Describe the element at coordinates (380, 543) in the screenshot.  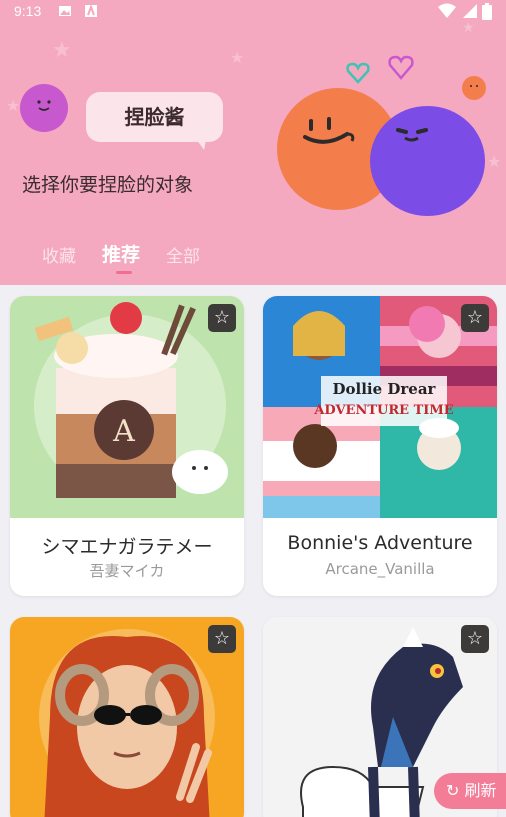
I see `card-title: Bonnie's Adventure` at that location.